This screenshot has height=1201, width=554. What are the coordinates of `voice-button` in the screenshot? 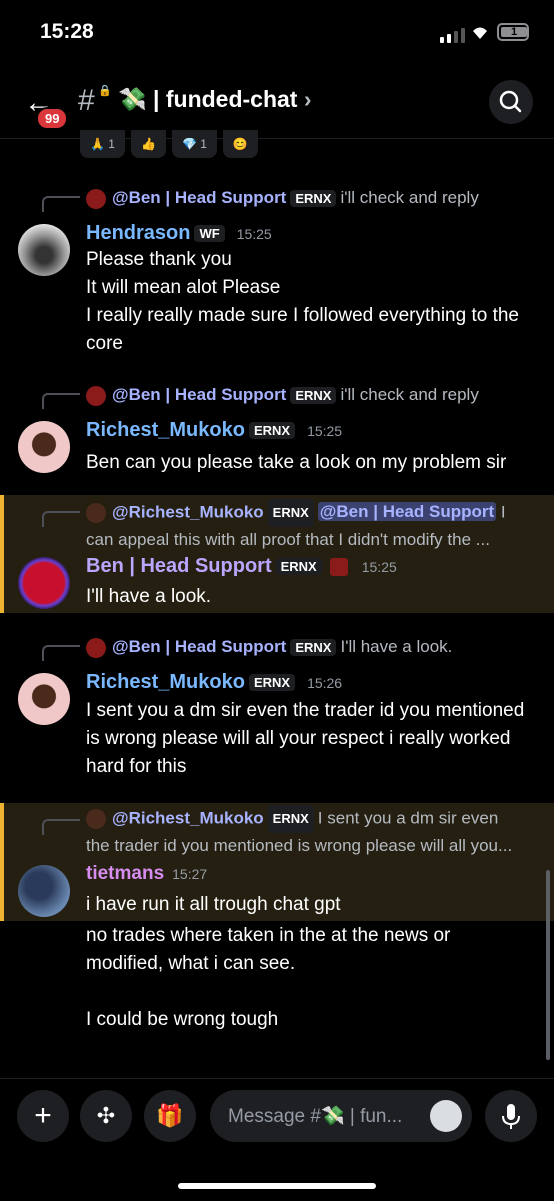 It's located at (511, 1116).